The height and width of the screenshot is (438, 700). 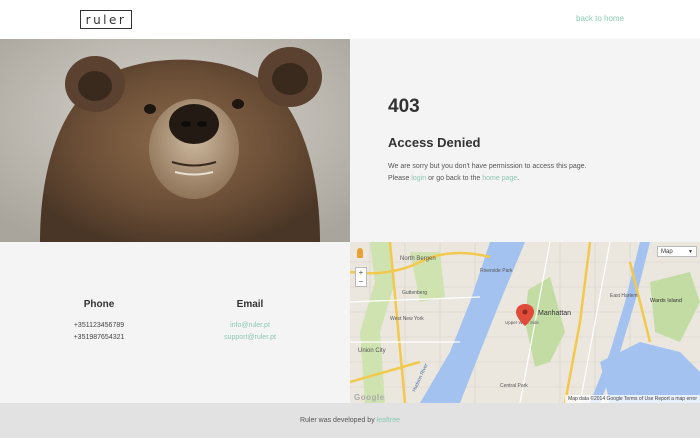 What do you see at coordinates (372, 351) in the screenshot?
I see `map-label-union-city: Union City` at bounding box center [372, 351].